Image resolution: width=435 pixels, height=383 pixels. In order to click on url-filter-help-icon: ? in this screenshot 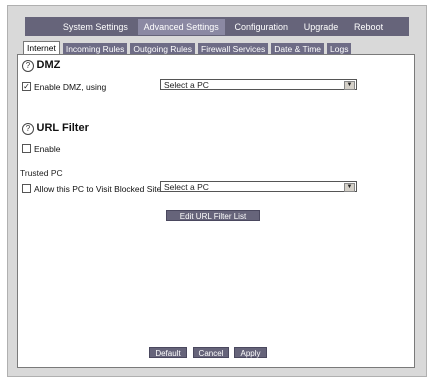, I will do `click(28, 129)`.